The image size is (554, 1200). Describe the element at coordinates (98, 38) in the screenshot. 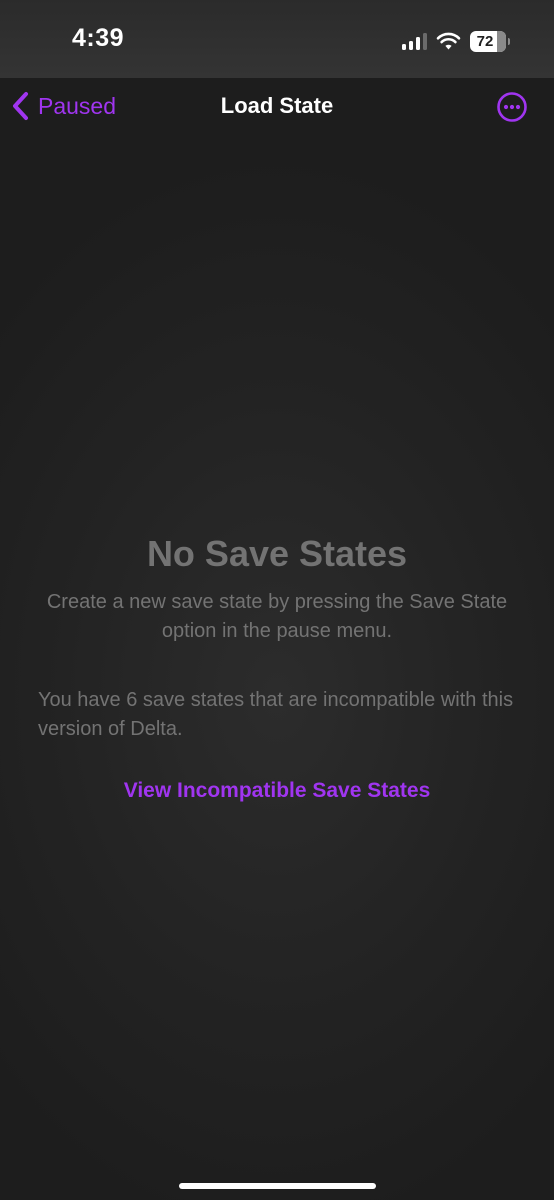

I see `status-time: 4:39` at that location.